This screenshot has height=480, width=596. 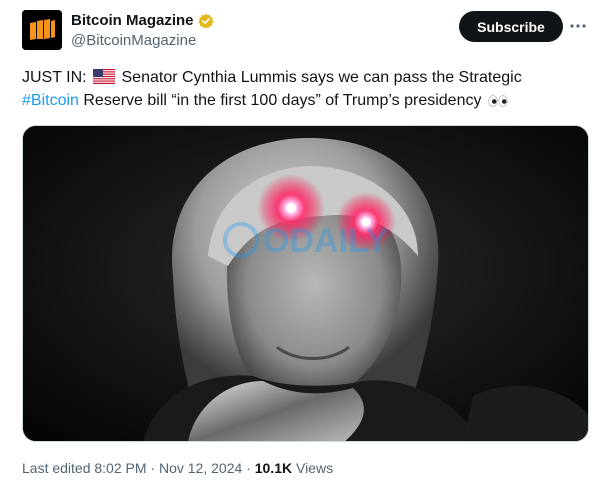 What do you see at coordinates (200, 468) in the screenshot?
I see `post-date: Nov 12, 2024` at bounding box center [200, 468].